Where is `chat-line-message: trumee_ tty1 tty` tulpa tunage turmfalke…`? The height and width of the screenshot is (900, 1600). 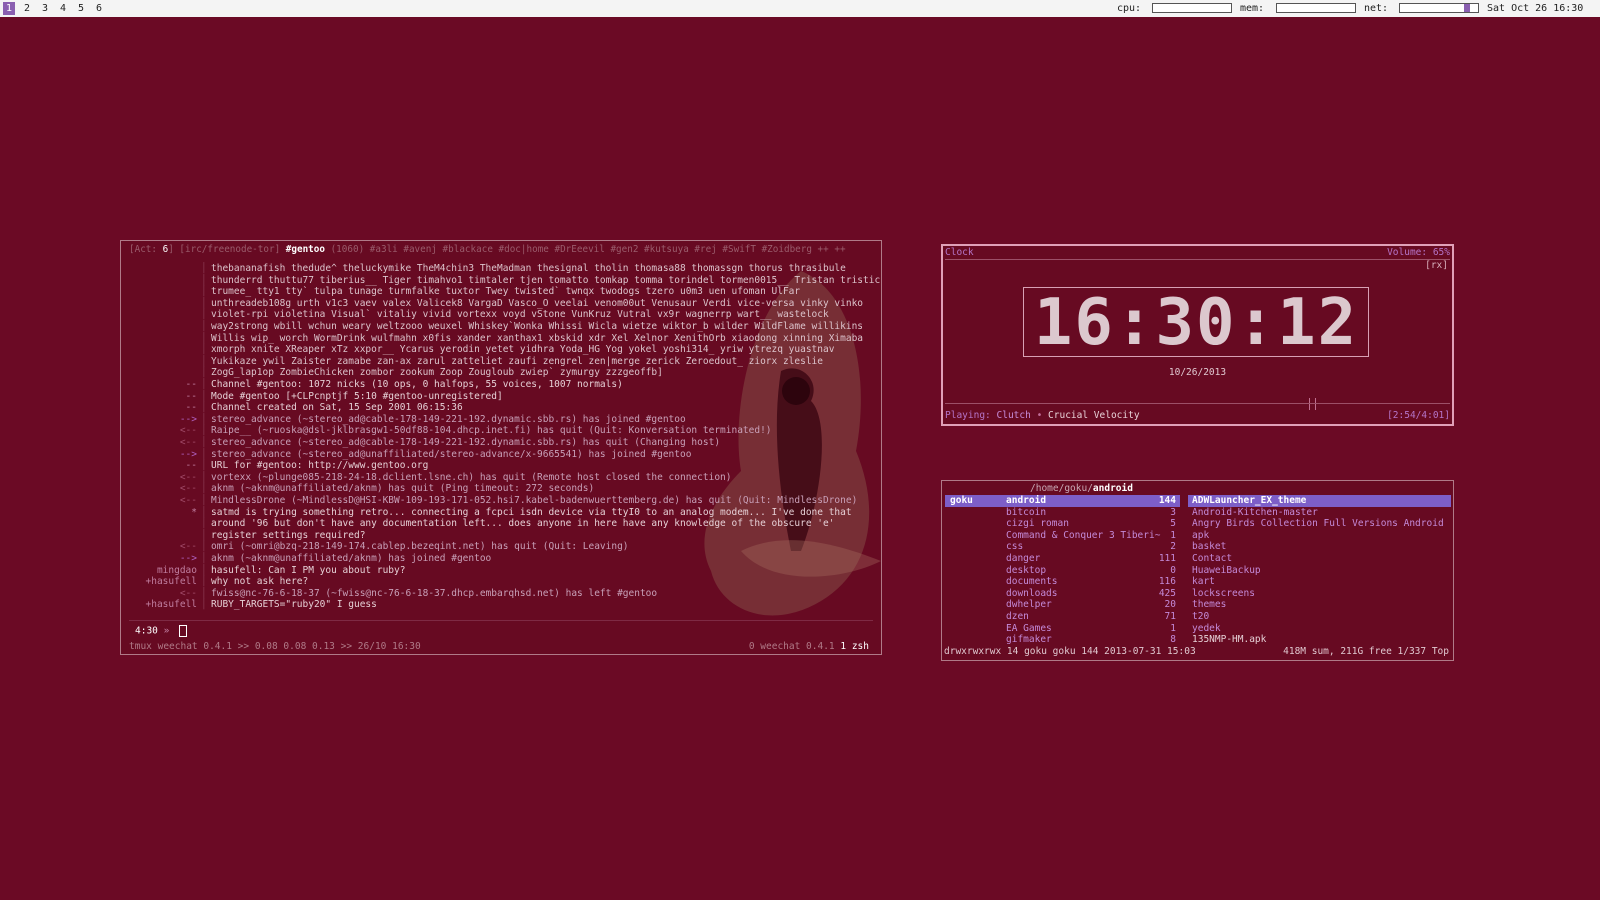 chat-line-message: trumee_ tty1 tty` tulpa tunage turmfalke… is located at coordinates (506, 292).